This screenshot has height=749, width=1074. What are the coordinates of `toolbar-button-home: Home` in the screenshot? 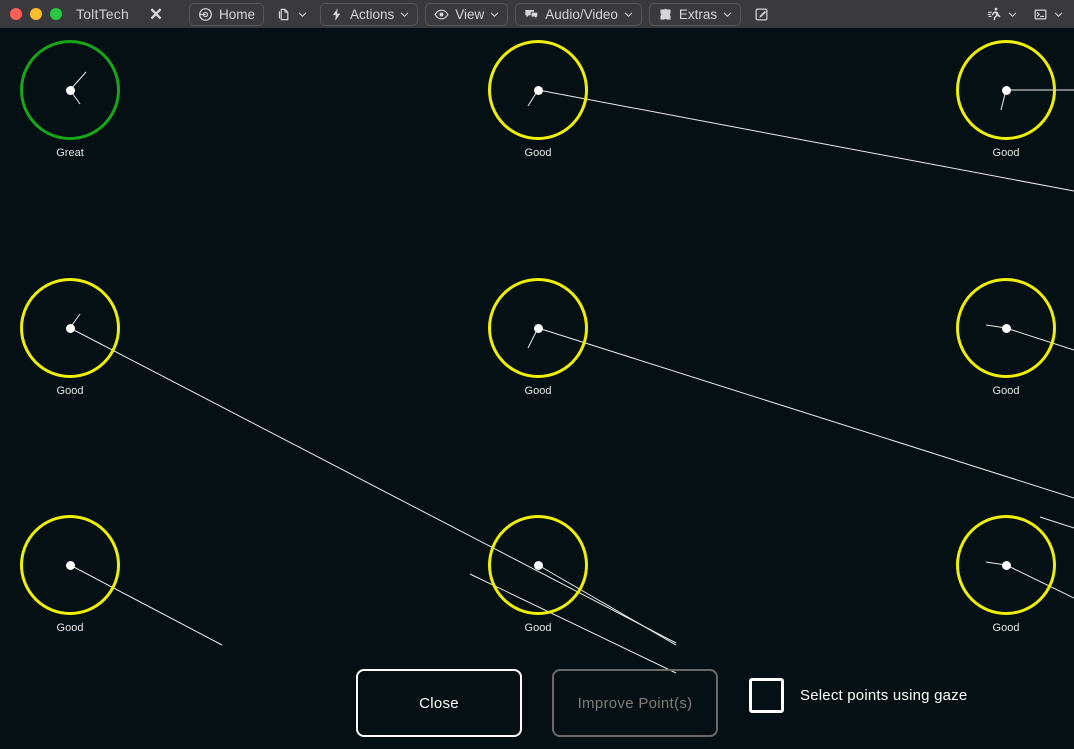 It's located at (226, 14).